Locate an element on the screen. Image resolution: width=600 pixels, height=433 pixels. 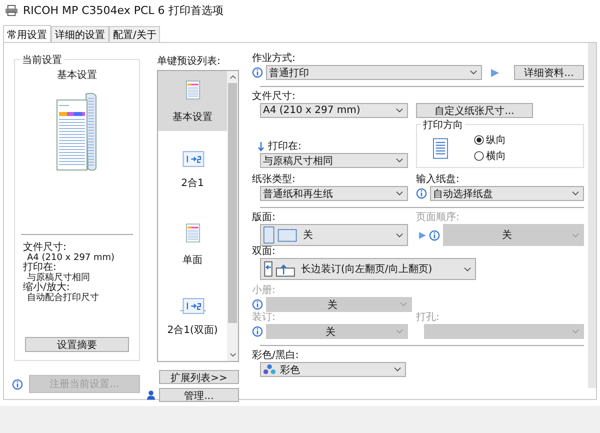
summary-label: 文件尺寸: is located at coordinates (45, 248).